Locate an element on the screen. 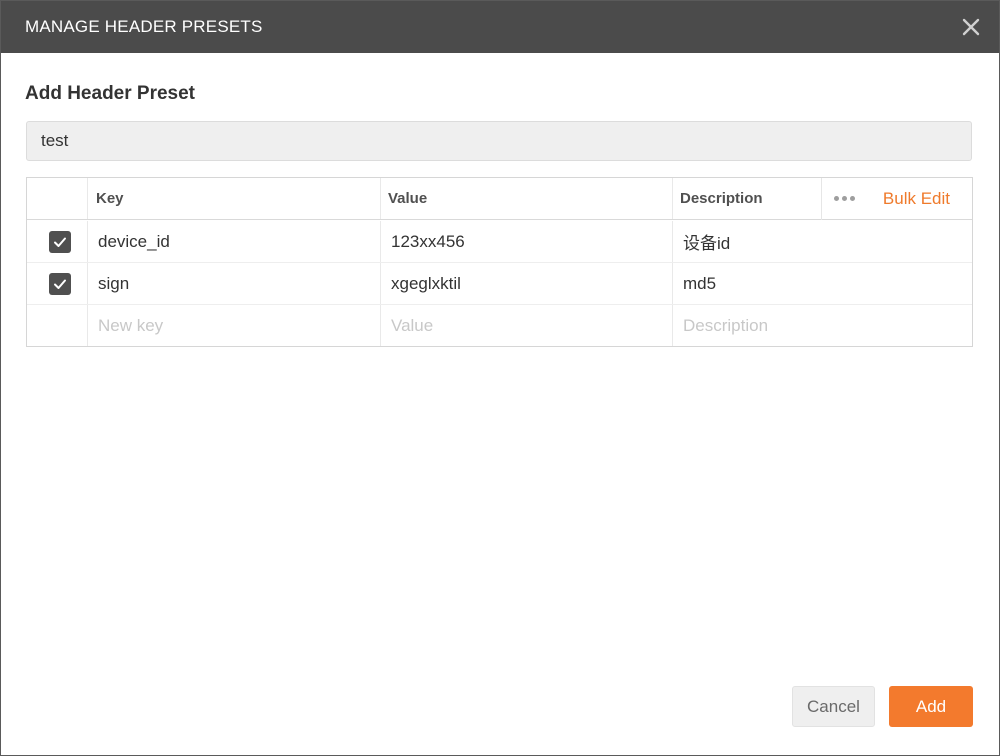  column-header-key: Key is located at coordinates (233, 198).